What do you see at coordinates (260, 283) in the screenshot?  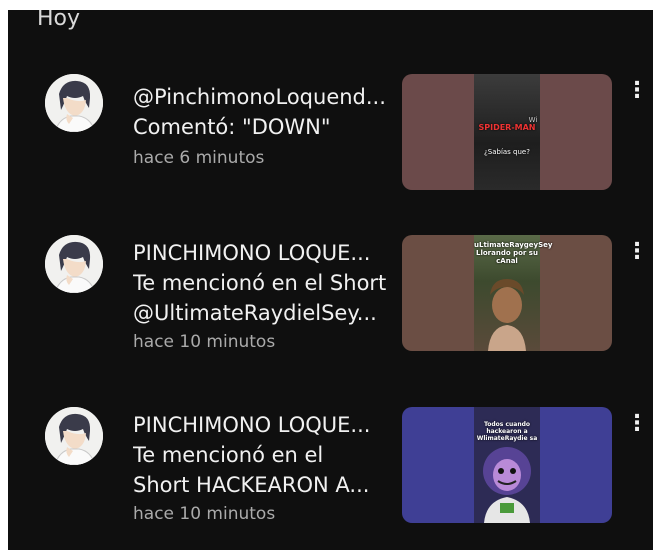 I see `notification-line: Te mencionó en el Short` at bounding box center [260, 283].